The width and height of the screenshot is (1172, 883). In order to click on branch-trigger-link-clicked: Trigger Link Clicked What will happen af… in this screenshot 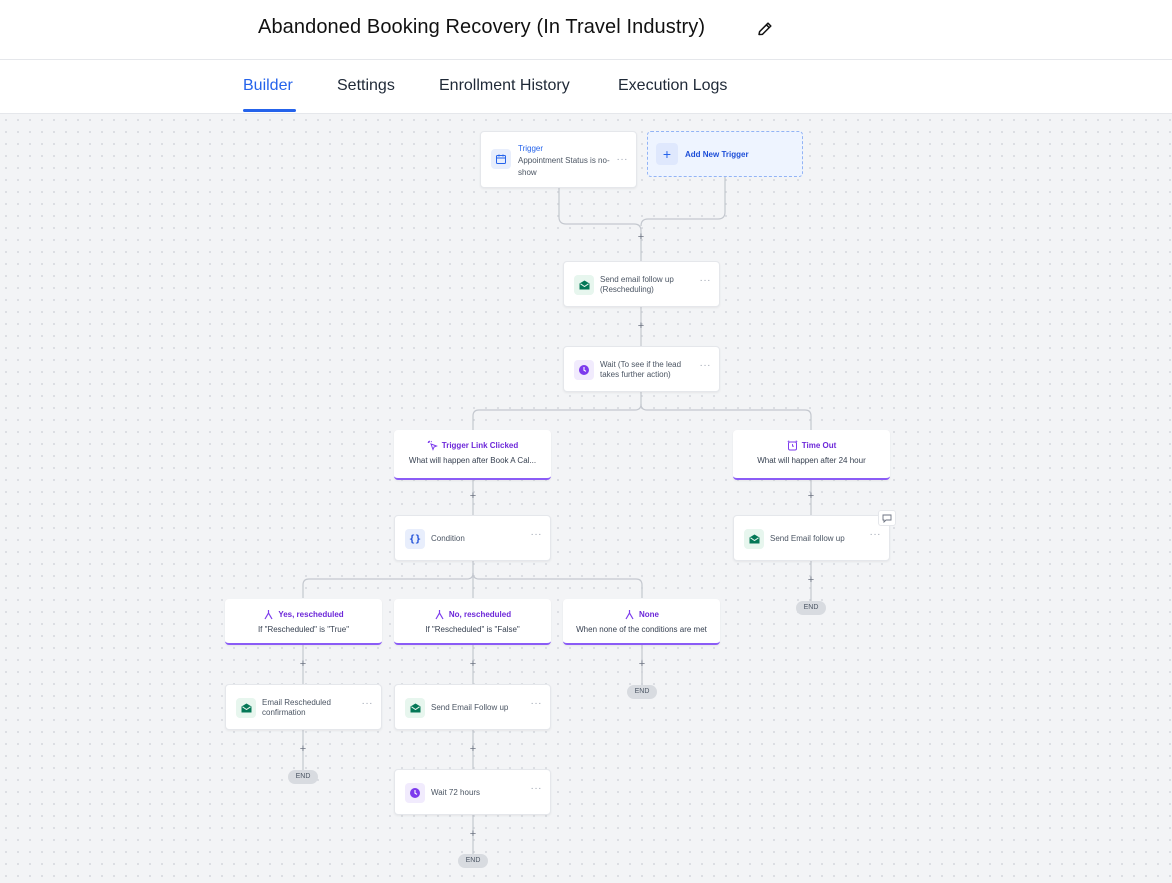, I will do `click(472, 455)`.